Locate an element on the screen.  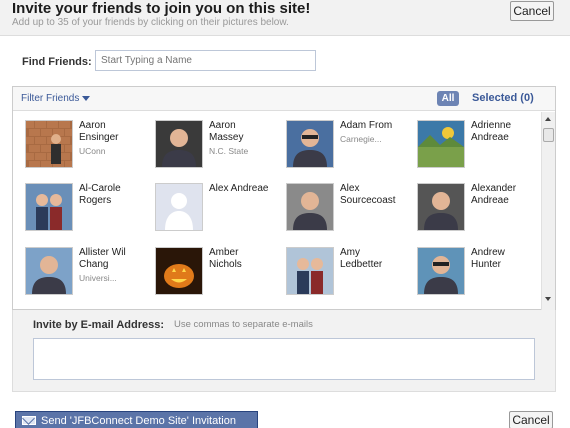
friend-last-name: Ensinger is located at coordinates (99, 137).